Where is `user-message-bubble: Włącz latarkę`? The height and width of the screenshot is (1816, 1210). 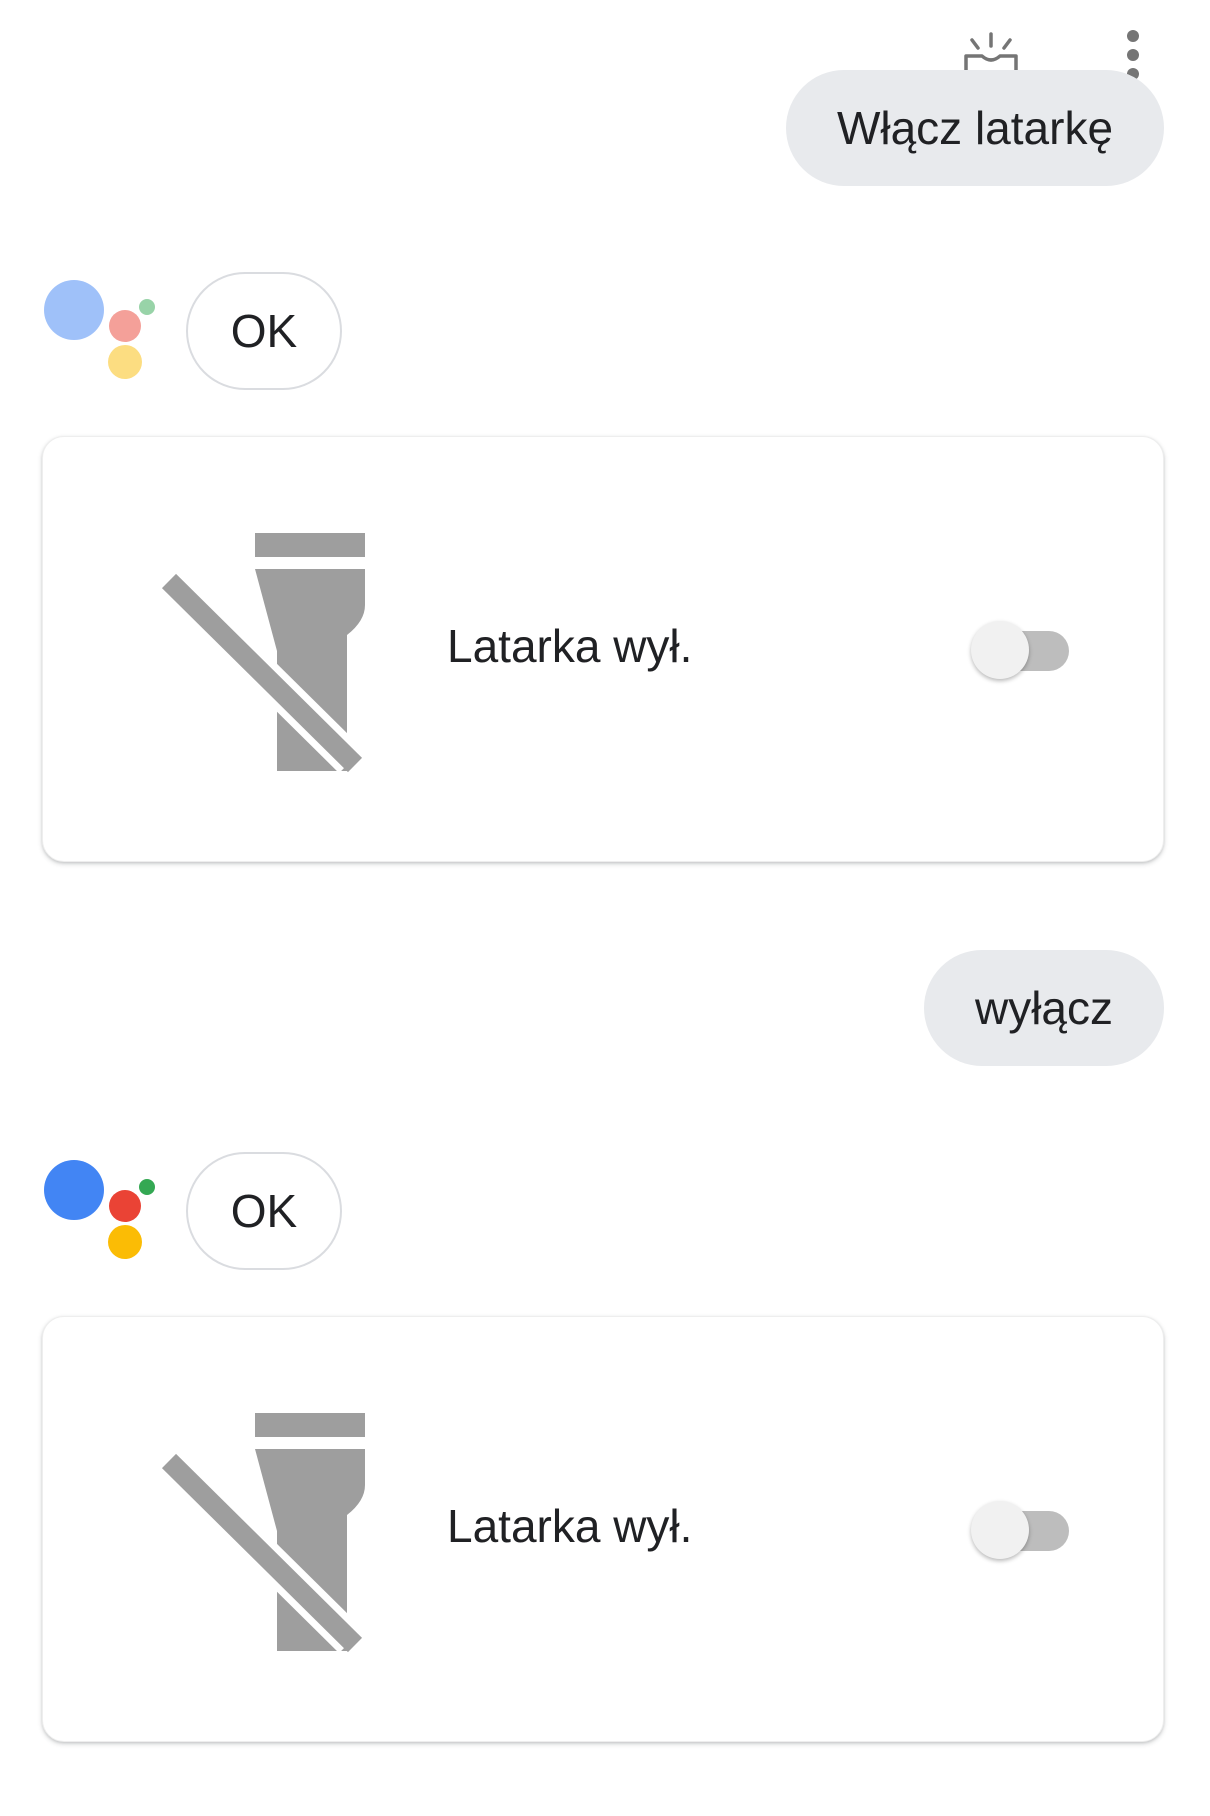 user-message-bubble: Włącz latarkę is located at coordinates (975, 128).